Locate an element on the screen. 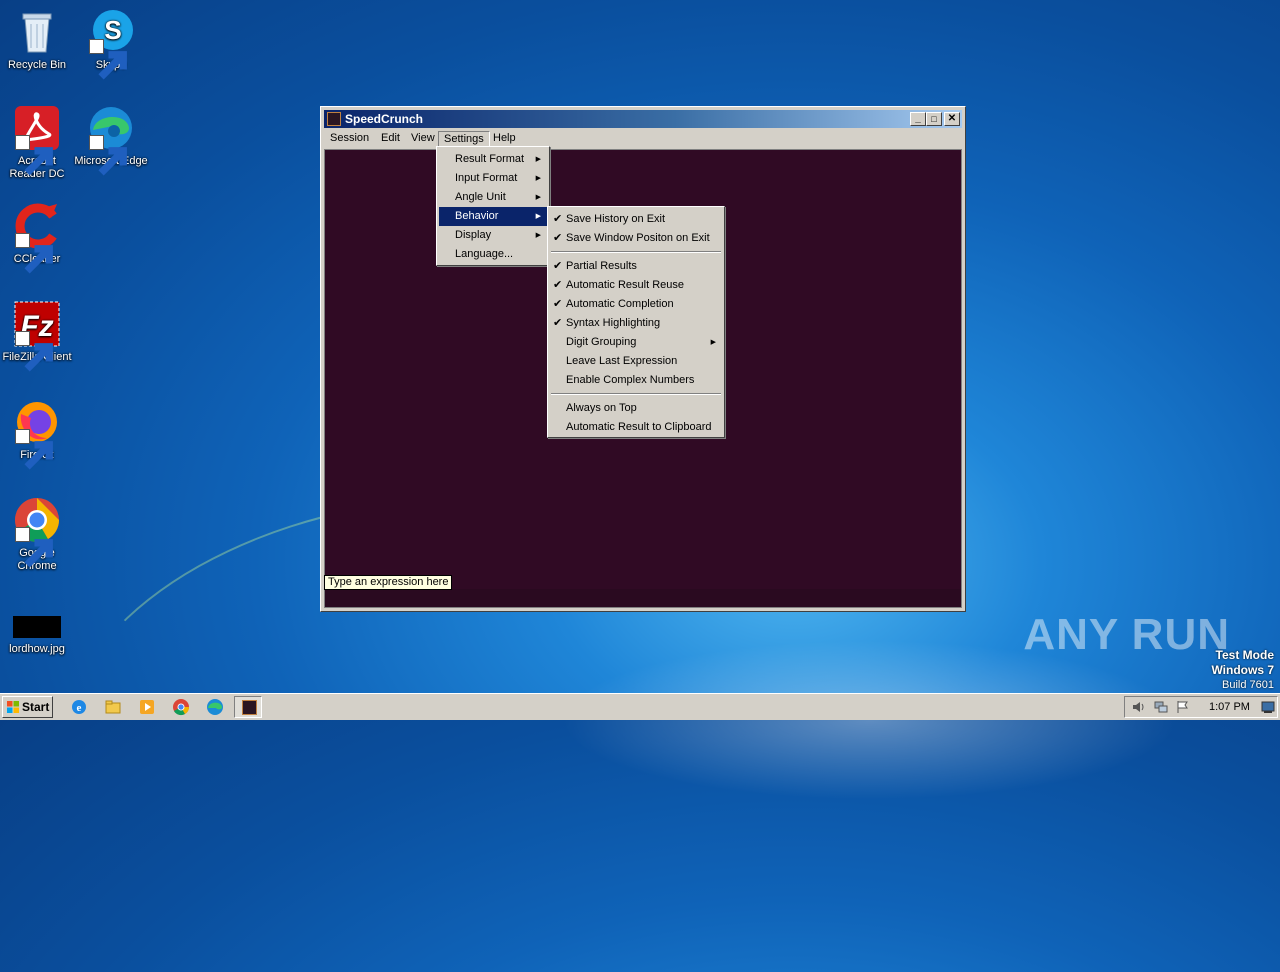  svg-text: e is located at coordinates (79, 708).